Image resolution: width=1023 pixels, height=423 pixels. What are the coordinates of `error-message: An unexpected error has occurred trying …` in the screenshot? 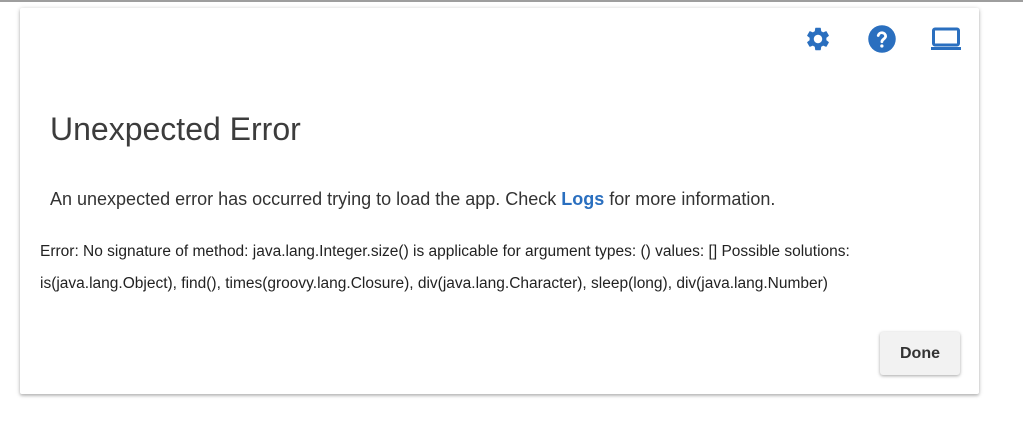 It's located at (412, 199).